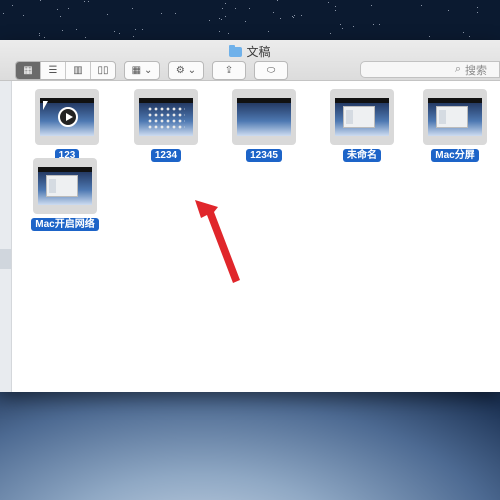  I want to click on file-name-label: 未命名, so click(362, 155).